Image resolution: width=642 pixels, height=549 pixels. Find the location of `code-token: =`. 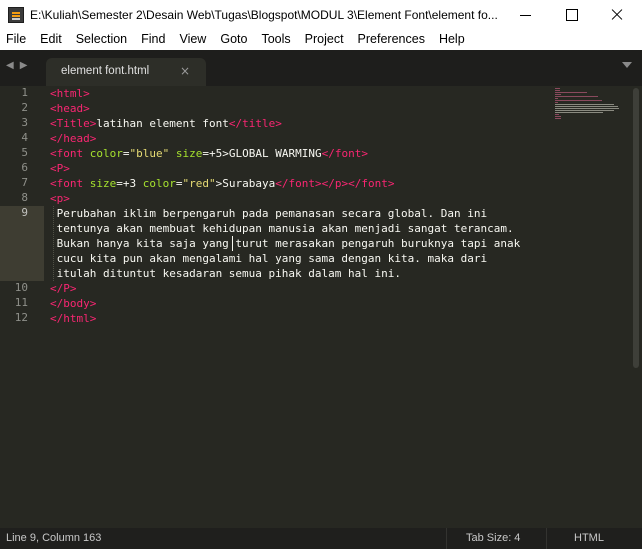

code-token: = is located at coordinates (126, 153).